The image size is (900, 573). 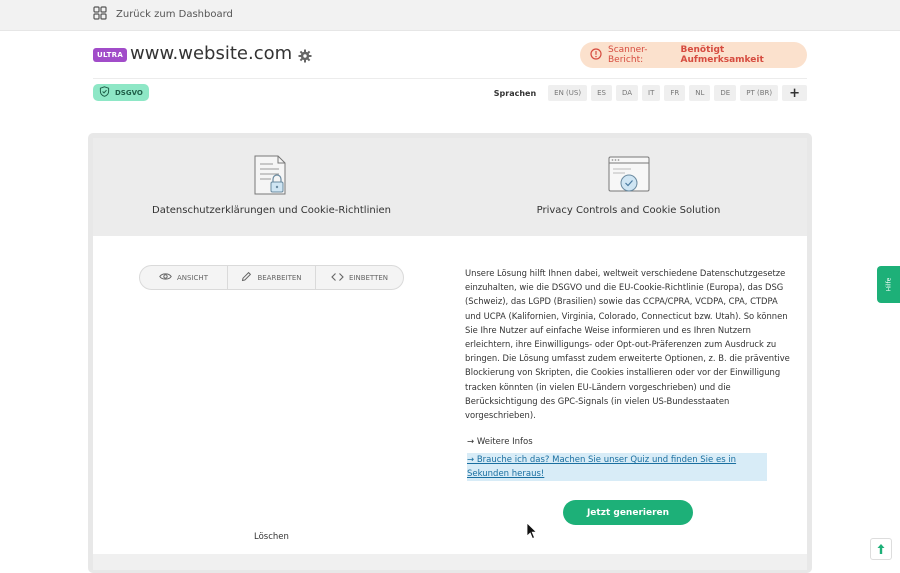 What do you see at coordinates (271, 177) in the screenshot?
I see `document-lock-icon` at bounding box center [271, 177].